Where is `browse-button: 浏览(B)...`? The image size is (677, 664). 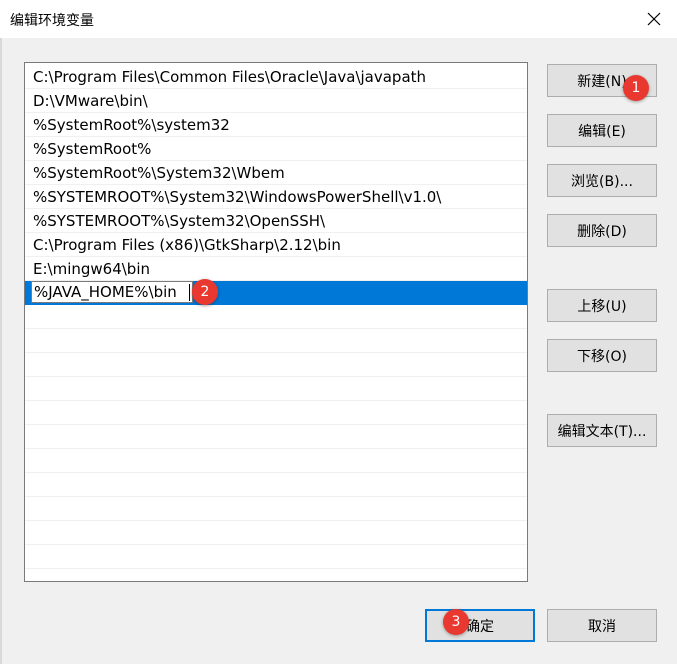
browse-button: 浏览(B)... is located at coordinates (602, 180).